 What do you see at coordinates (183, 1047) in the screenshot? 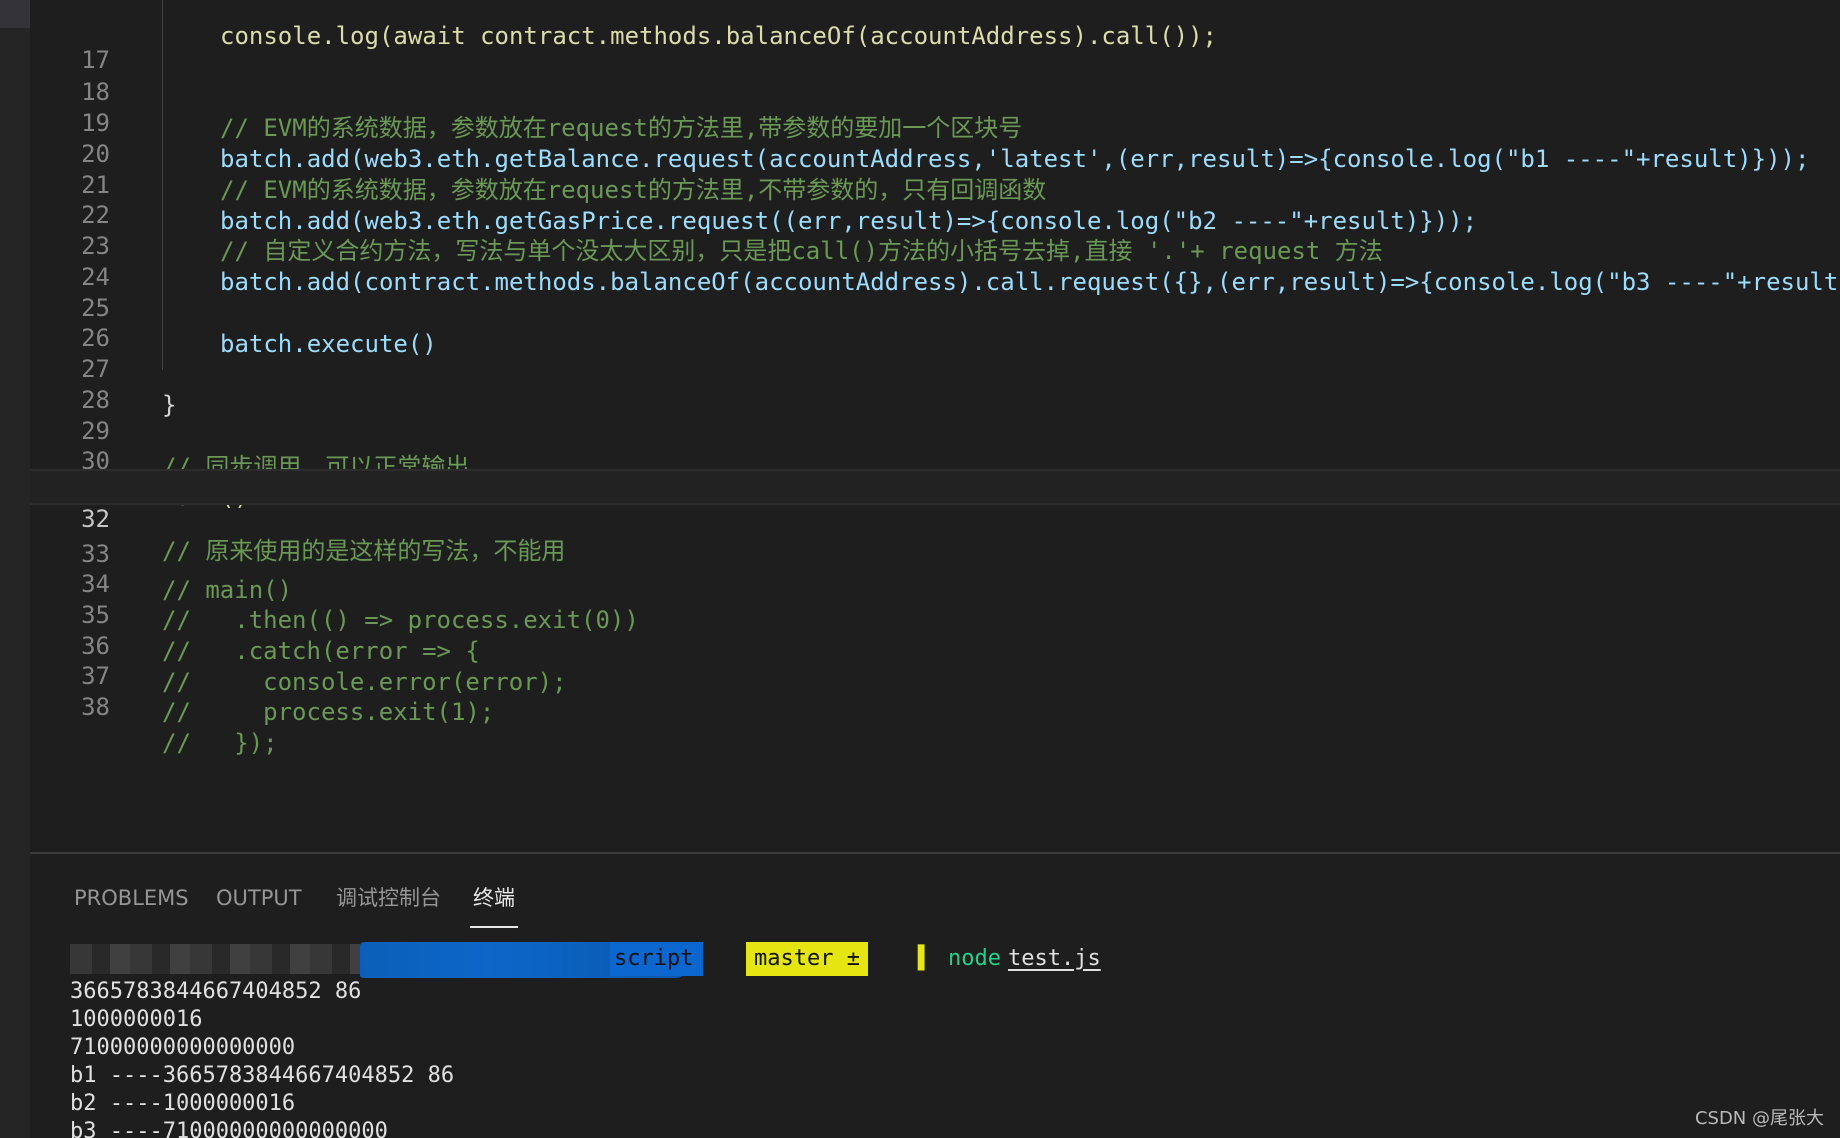
I see `terminal-output-line: 71000000000000000` at bounding box center [183, 1047].